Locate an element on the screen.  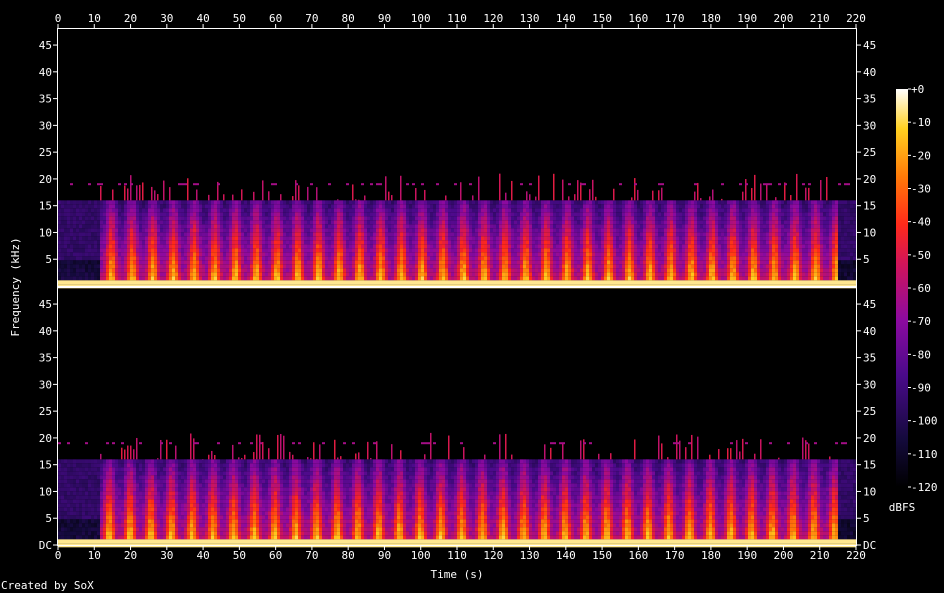
spectrogram-spike is located at coordinates (281, 197).